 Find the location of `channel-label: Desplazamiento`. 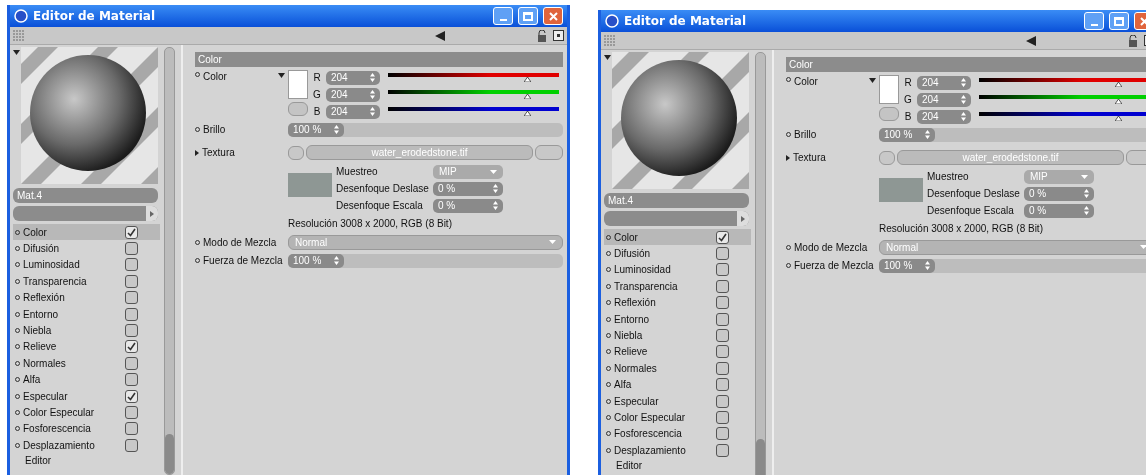

channel-label: Desplazamiento is located at coordinates (650, 450).